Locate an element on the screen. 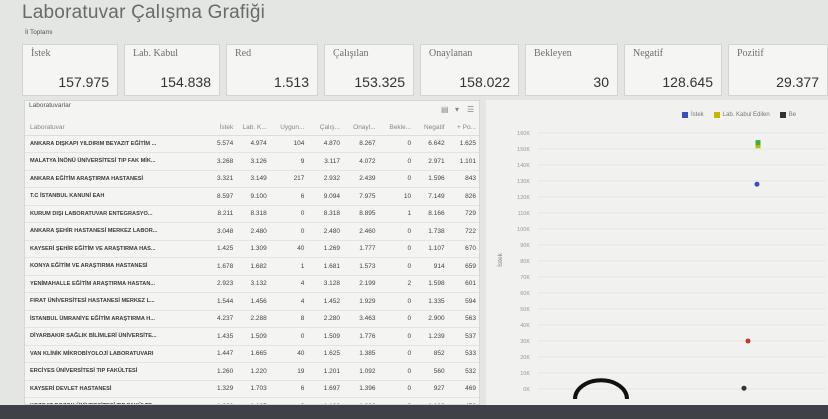 The width and height of the screenshot is (828, 419). table-cell: 7.149 is located at coordinates (431, 196).